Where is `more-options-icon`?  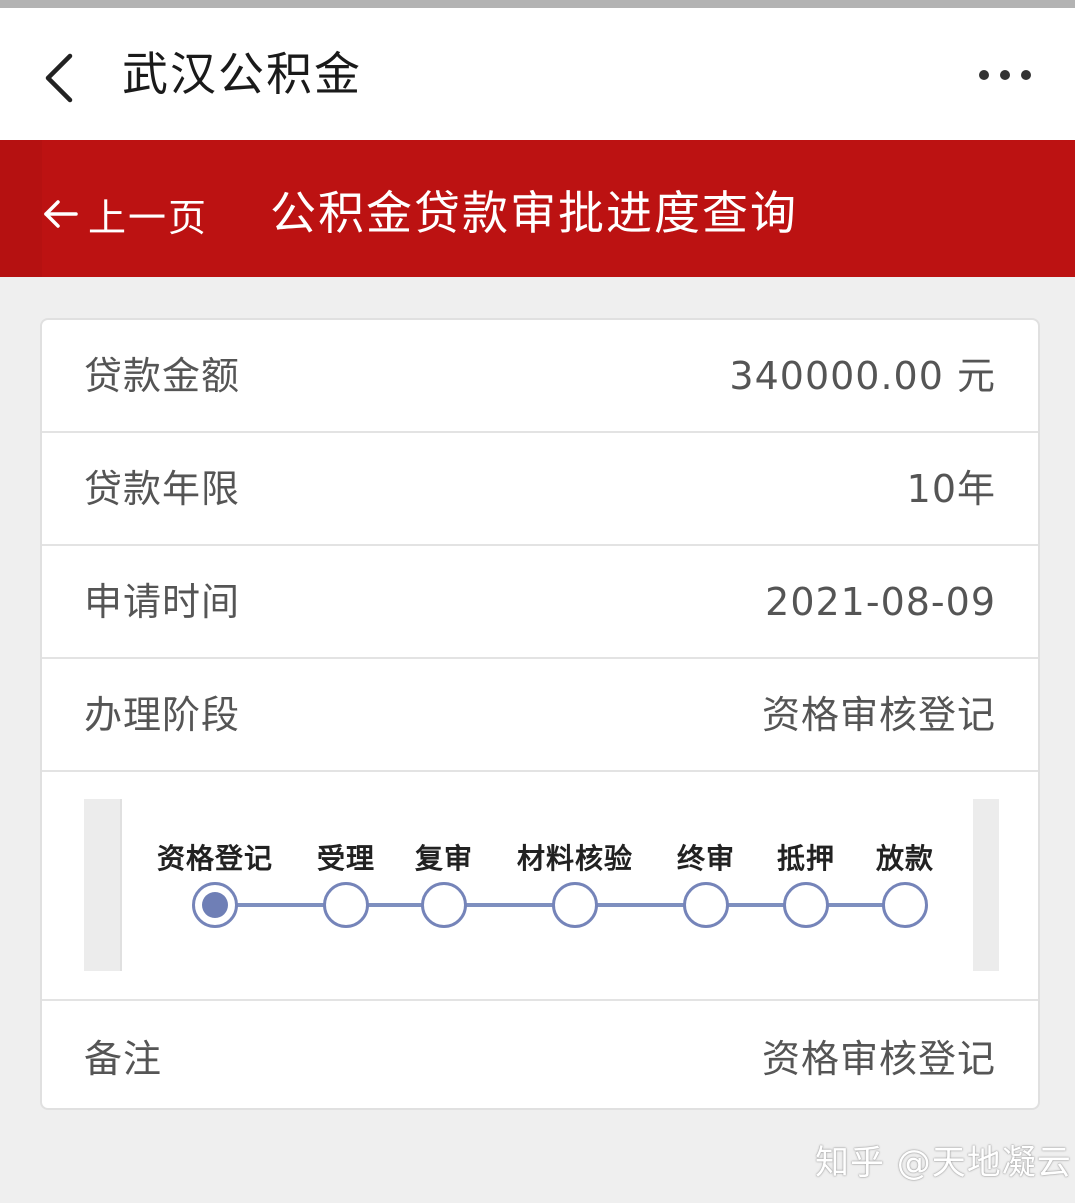
more-options-icon is located at coordinates (1005, 75).